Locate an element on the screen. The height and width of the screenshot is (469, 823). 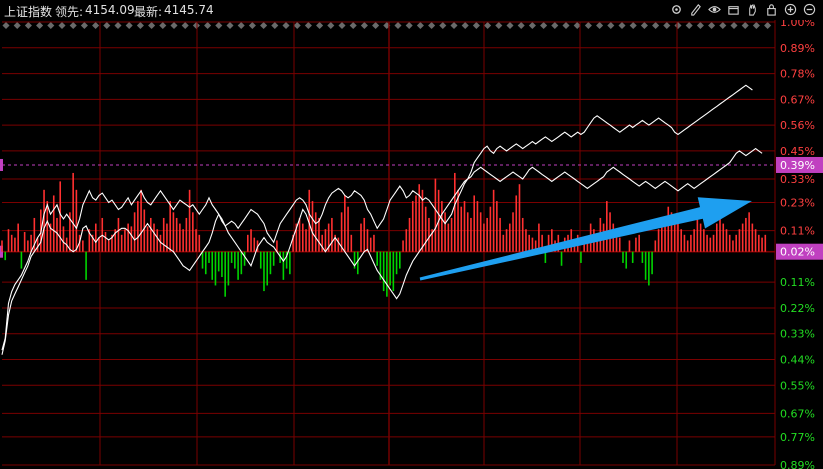
trend-arrow is located at coordinates (585, 239).